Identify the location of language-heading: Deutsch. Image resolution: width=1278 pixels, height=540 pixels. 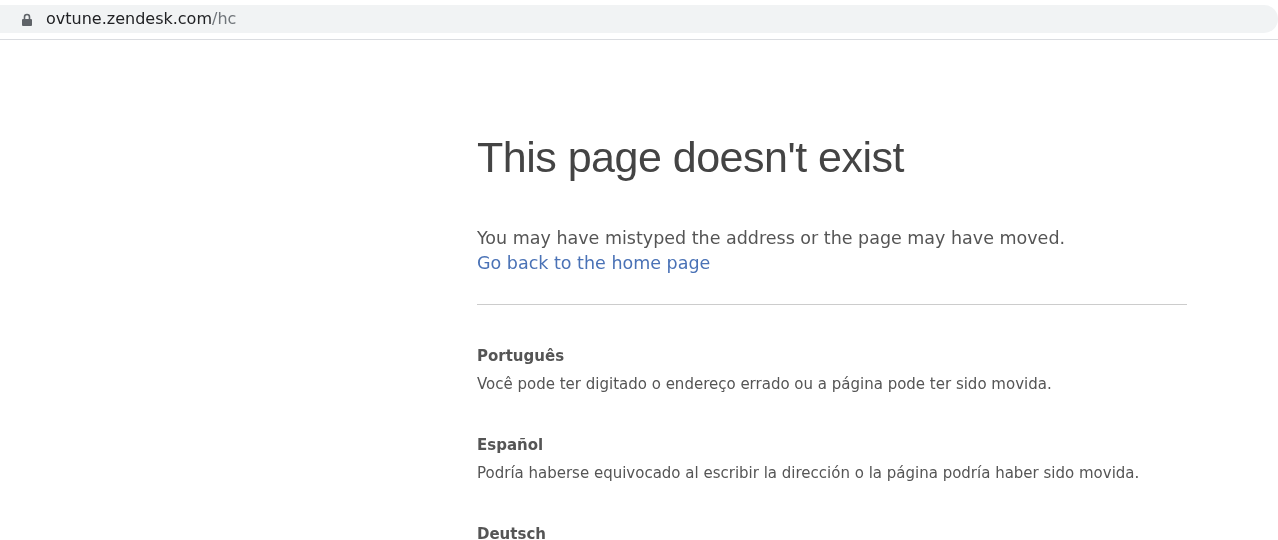
(512, 531).